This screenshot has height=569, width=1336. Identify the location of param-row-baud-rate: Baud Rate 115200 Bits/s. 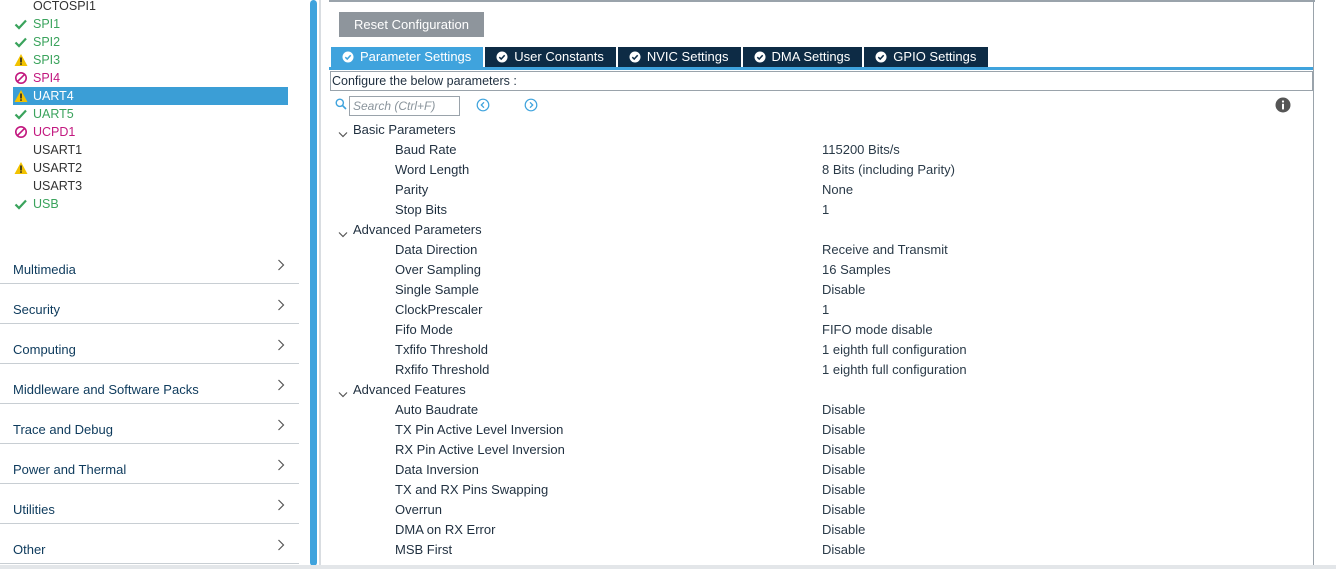
(821, 150).